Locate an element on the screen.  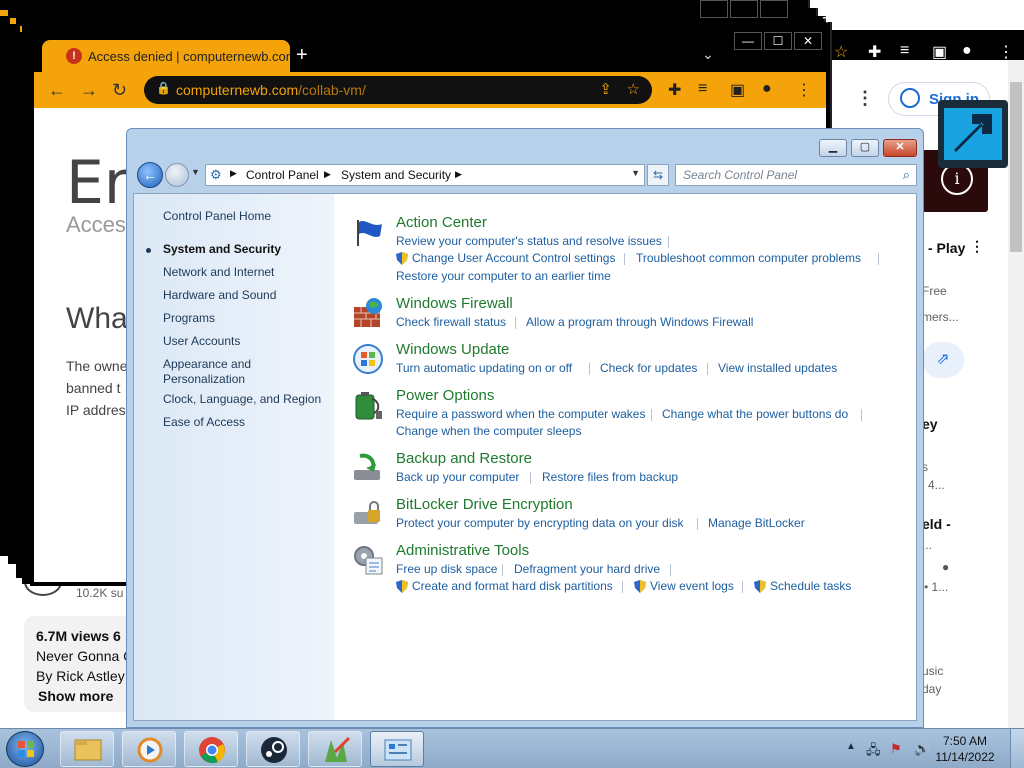
close-icon: ✕ is located at coordinates (998, 10).